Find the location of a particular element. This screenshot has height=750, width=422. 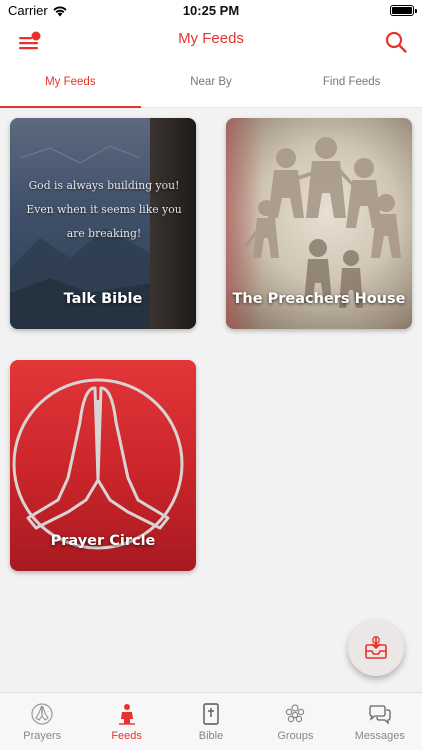

search-icon is located at coordinates (396, 42).